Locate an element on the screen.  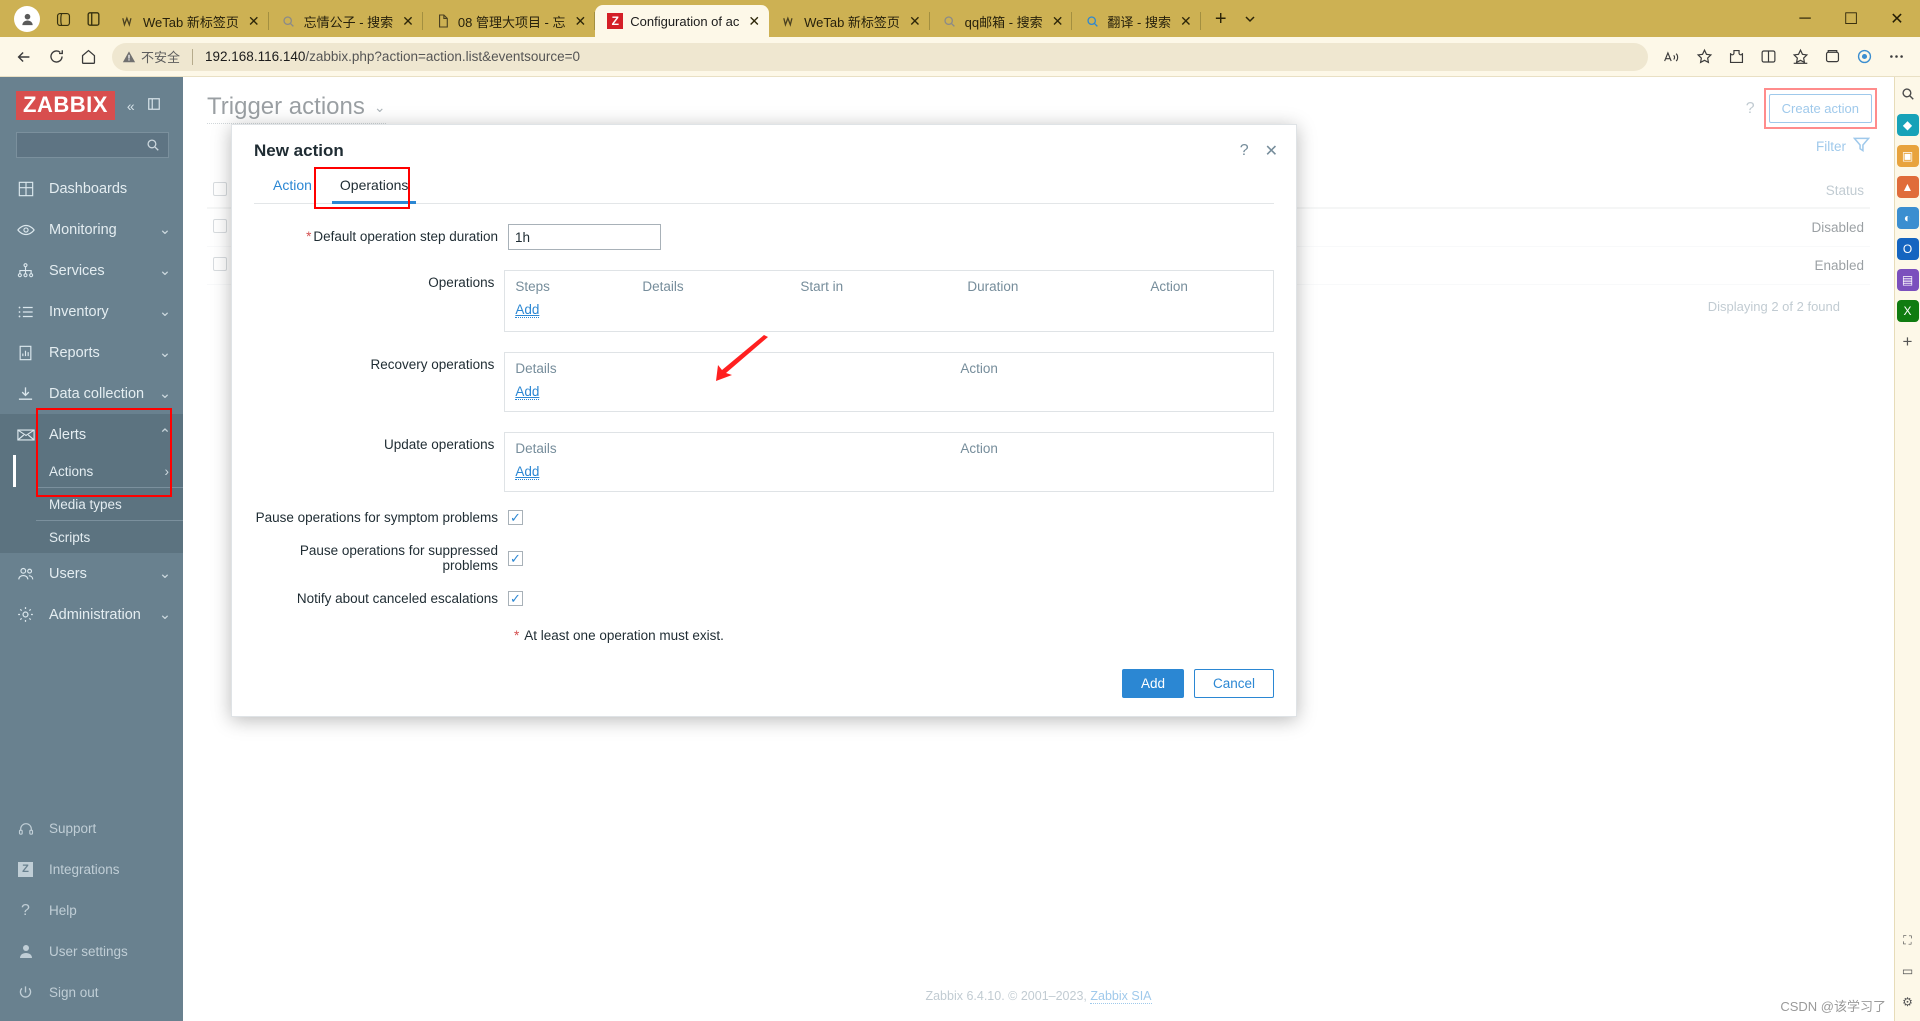
pause-suppressed-checkbox: ✓ is located at coordinates (515, 558).